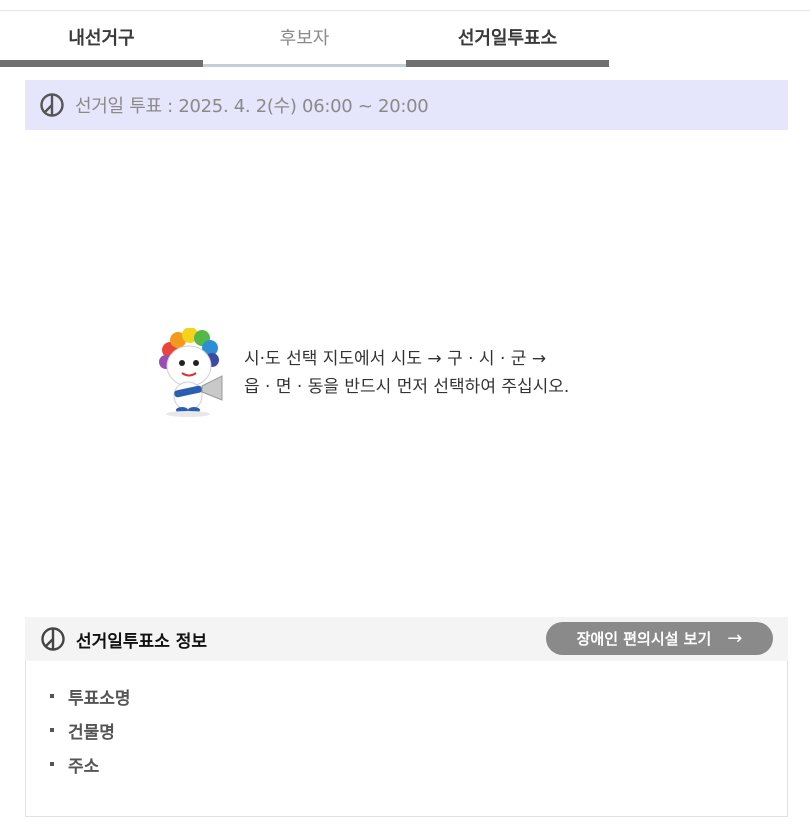  What do you see at coordinates (406, 639) in the screenshot?
I see `polling-info-header: 선거일투표소 정보 장애인 편의시설 보기 →` at bounding box center [406, 639].